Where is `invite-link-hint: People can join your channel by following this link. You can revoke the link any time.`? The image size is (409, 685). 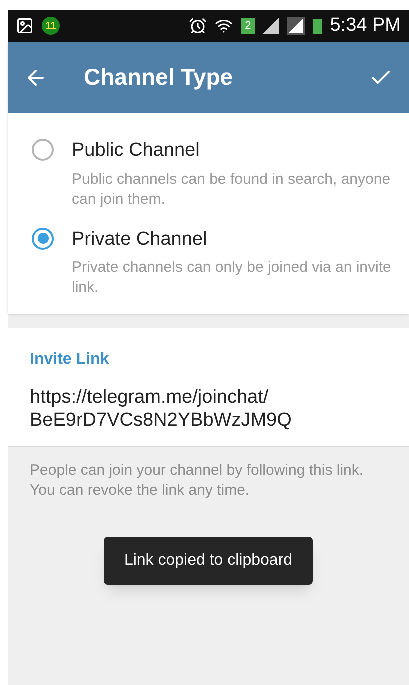 invite-link-hint: People can join your channel by following this link. You can revoke the link any time. is located at coordinates (197, 481).